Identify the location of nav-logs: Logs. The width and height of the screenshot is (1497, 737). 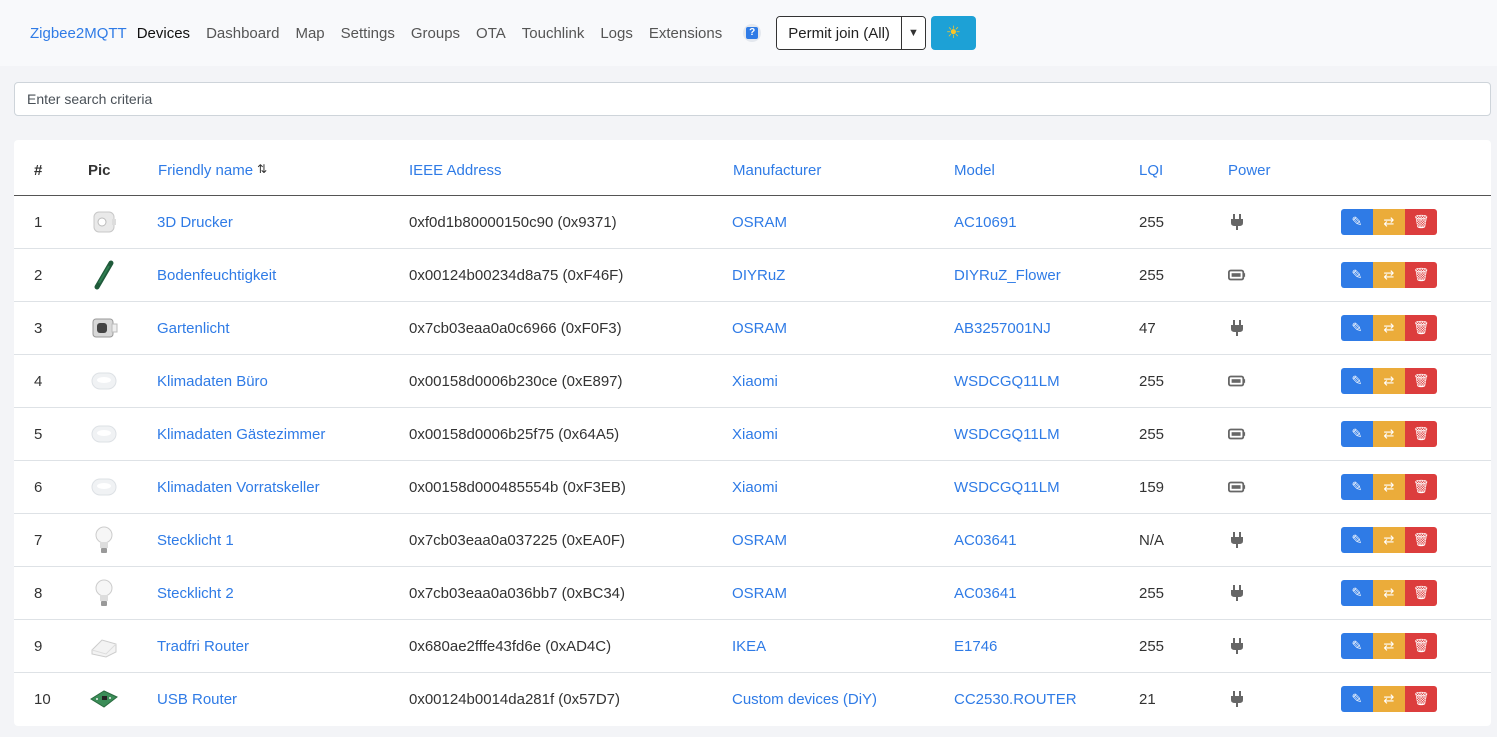
(616, 33).